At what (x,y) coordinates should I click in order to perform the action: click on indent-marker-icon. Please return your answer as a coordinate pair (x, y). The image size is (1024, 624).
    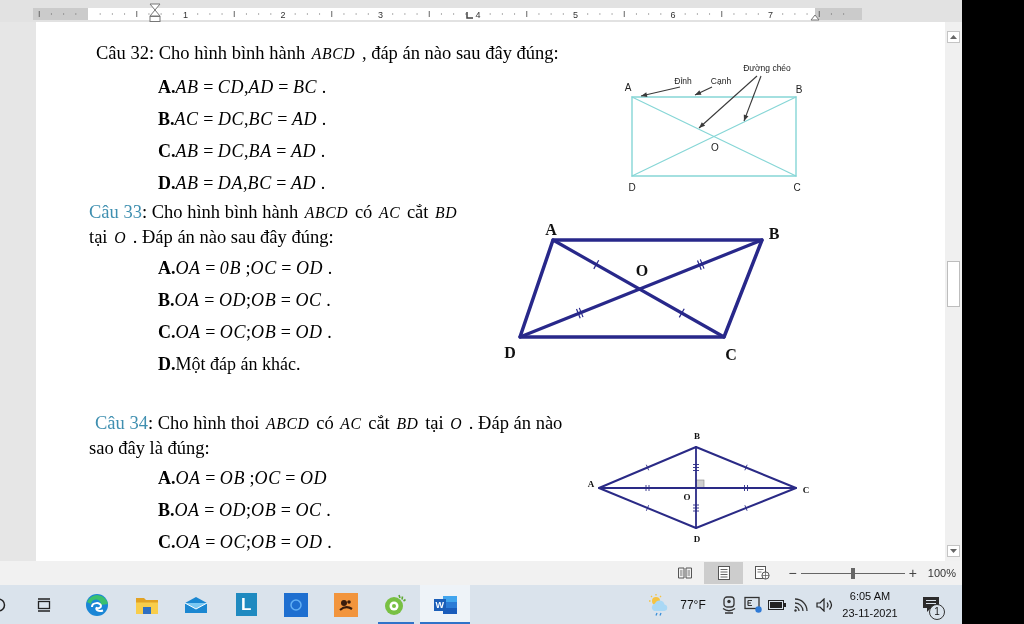
    Looking at the image, I should click on (155, 12).